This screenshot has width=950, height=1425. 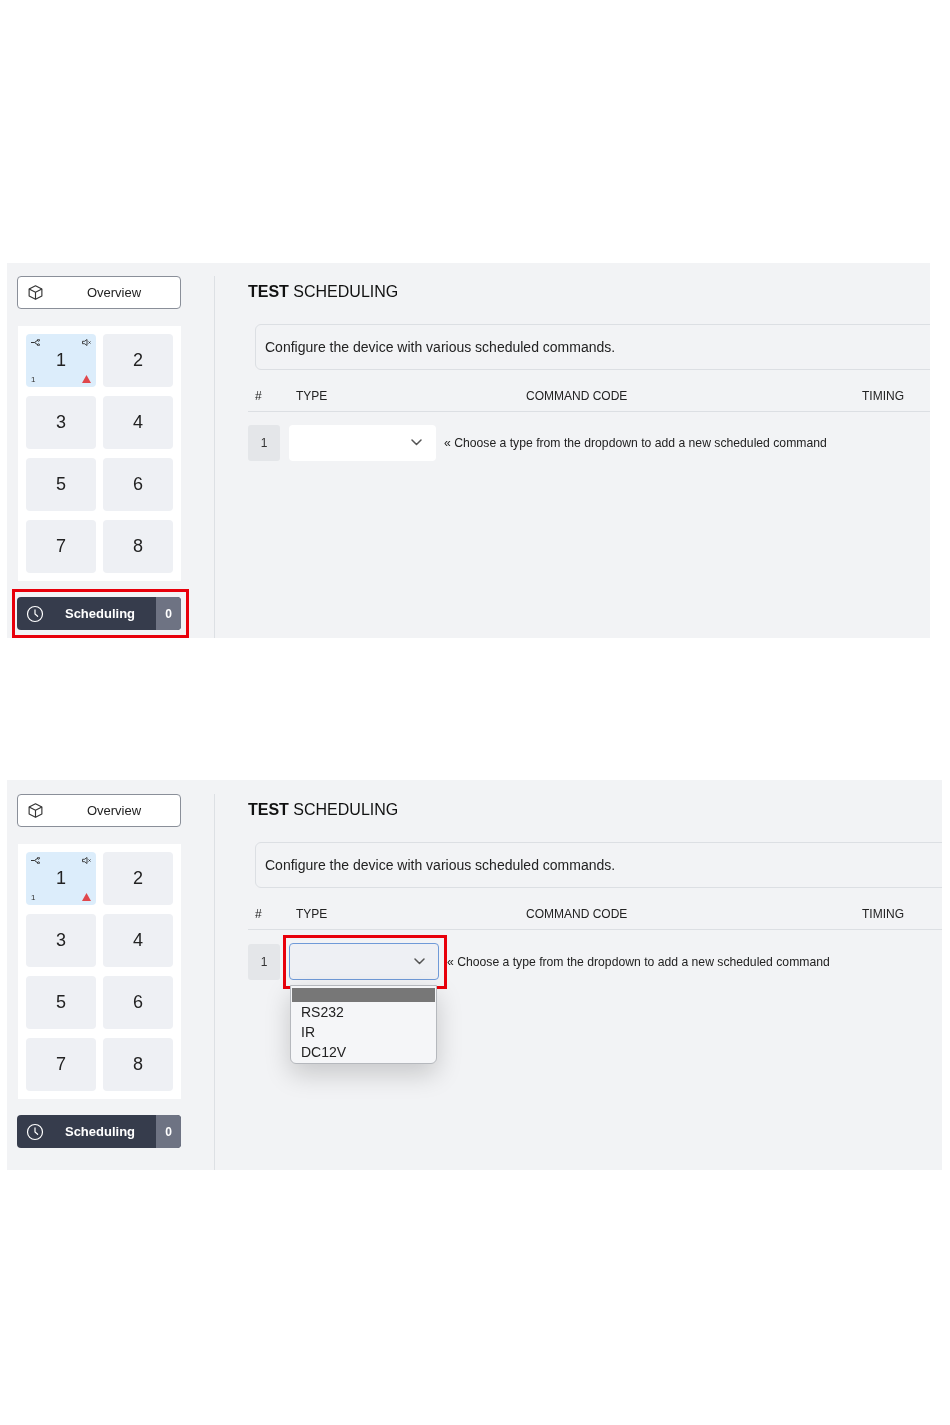 I want to click on dropdown-option: DC12V, so click(x=363, y=1052).